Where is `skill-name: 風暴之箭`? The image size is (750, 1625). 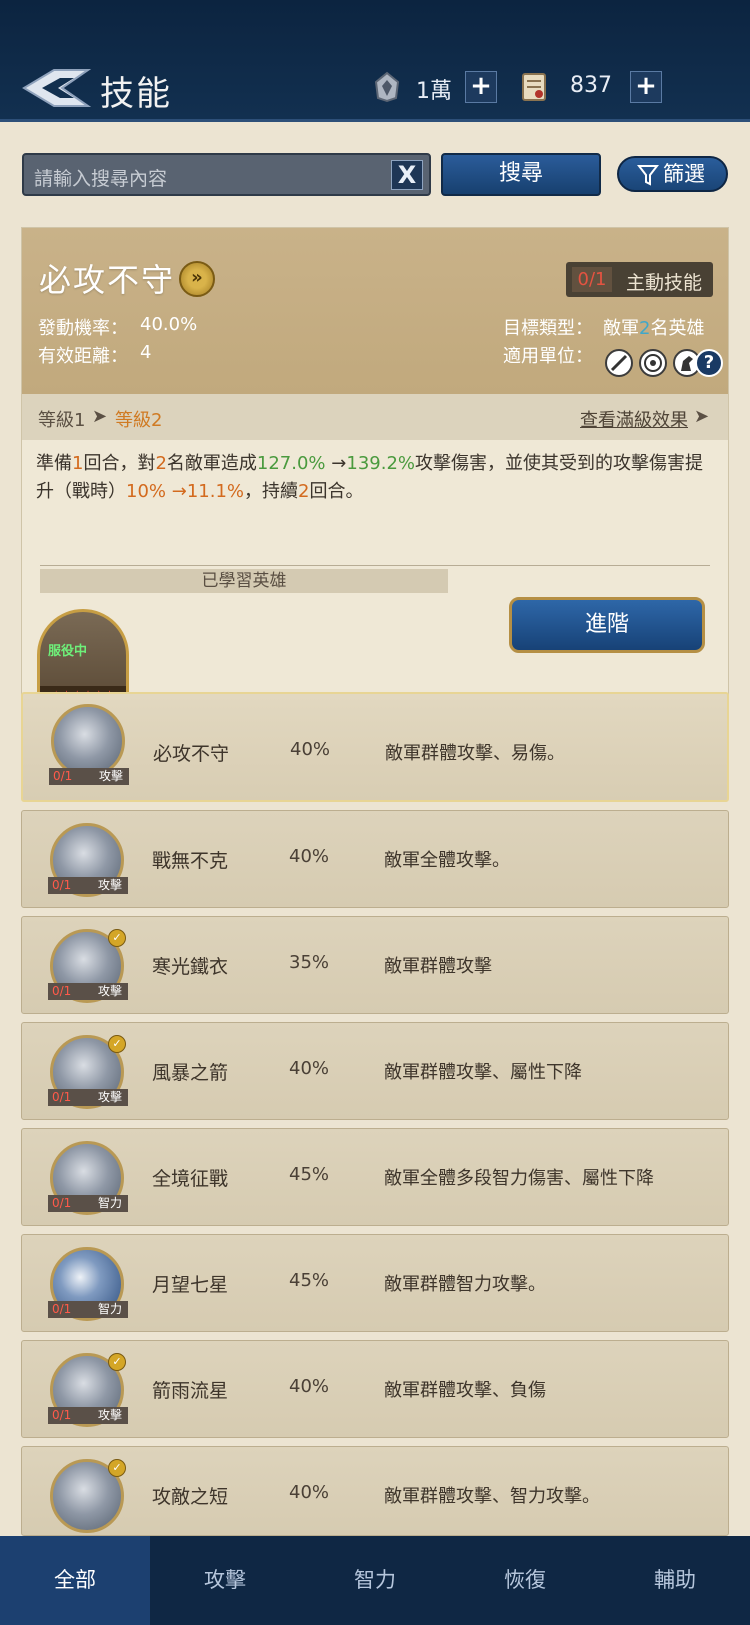 skill-name: 風暴之箭 is located at coordinates (190, 1073).